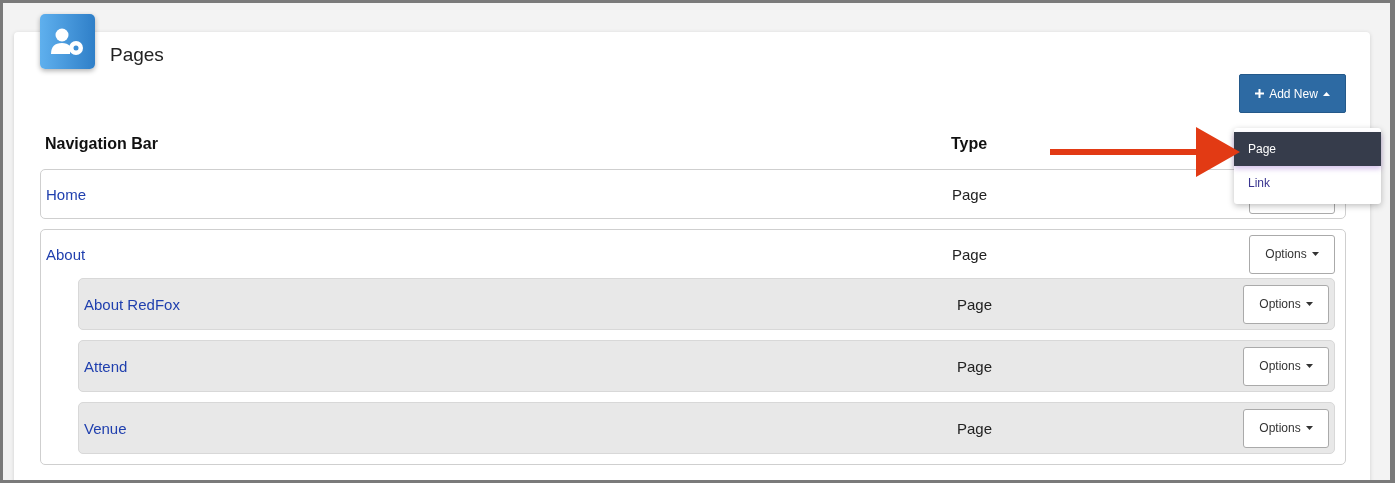 The height and width of the screenshot is (483, 1395). I want to click on page-link: Home, so click(499, 194).